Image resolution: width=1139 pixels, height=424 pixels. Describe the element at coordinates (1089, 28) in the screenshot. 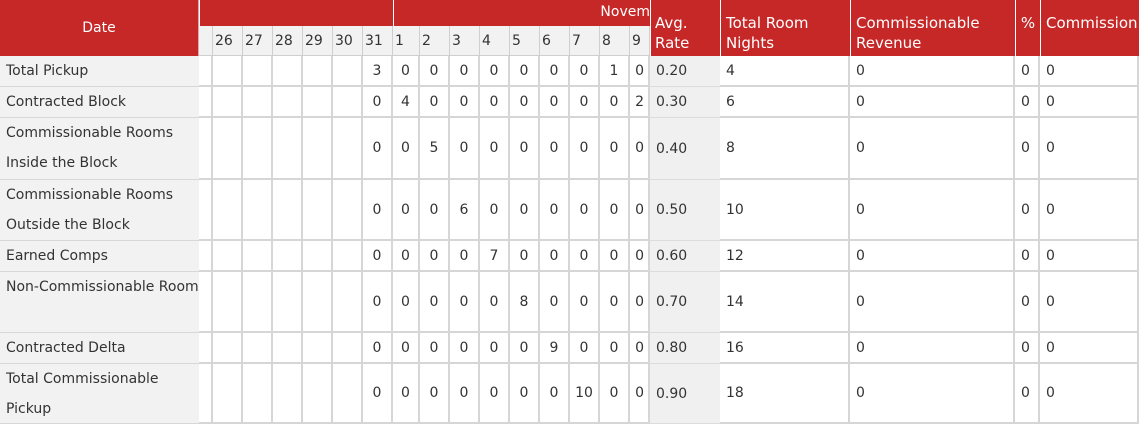

I see `commission-header: Commission` at that location.